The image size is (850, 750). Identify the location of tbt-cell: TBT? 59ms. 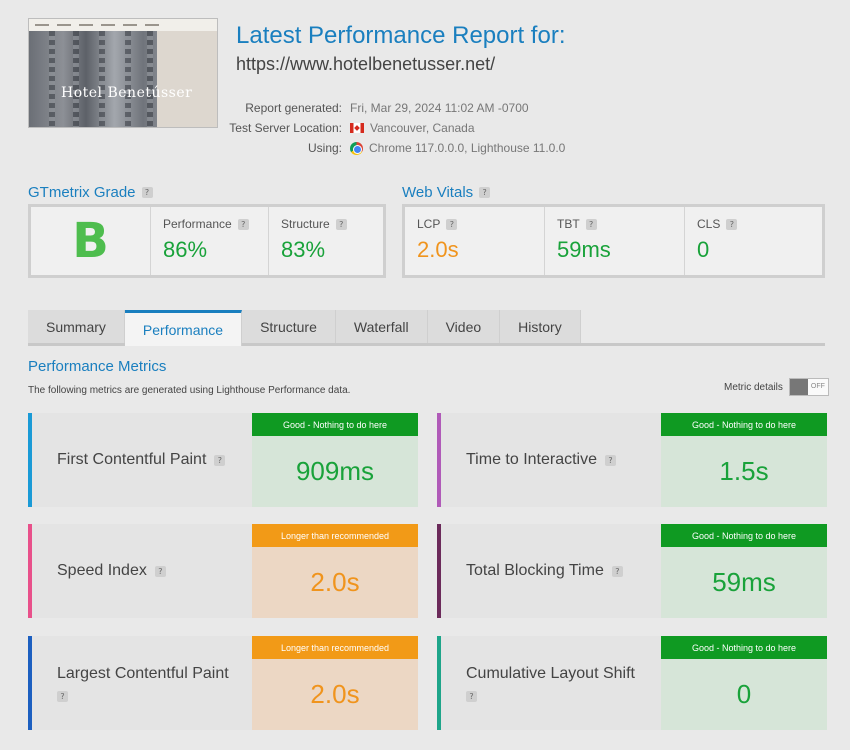
(615, 241).